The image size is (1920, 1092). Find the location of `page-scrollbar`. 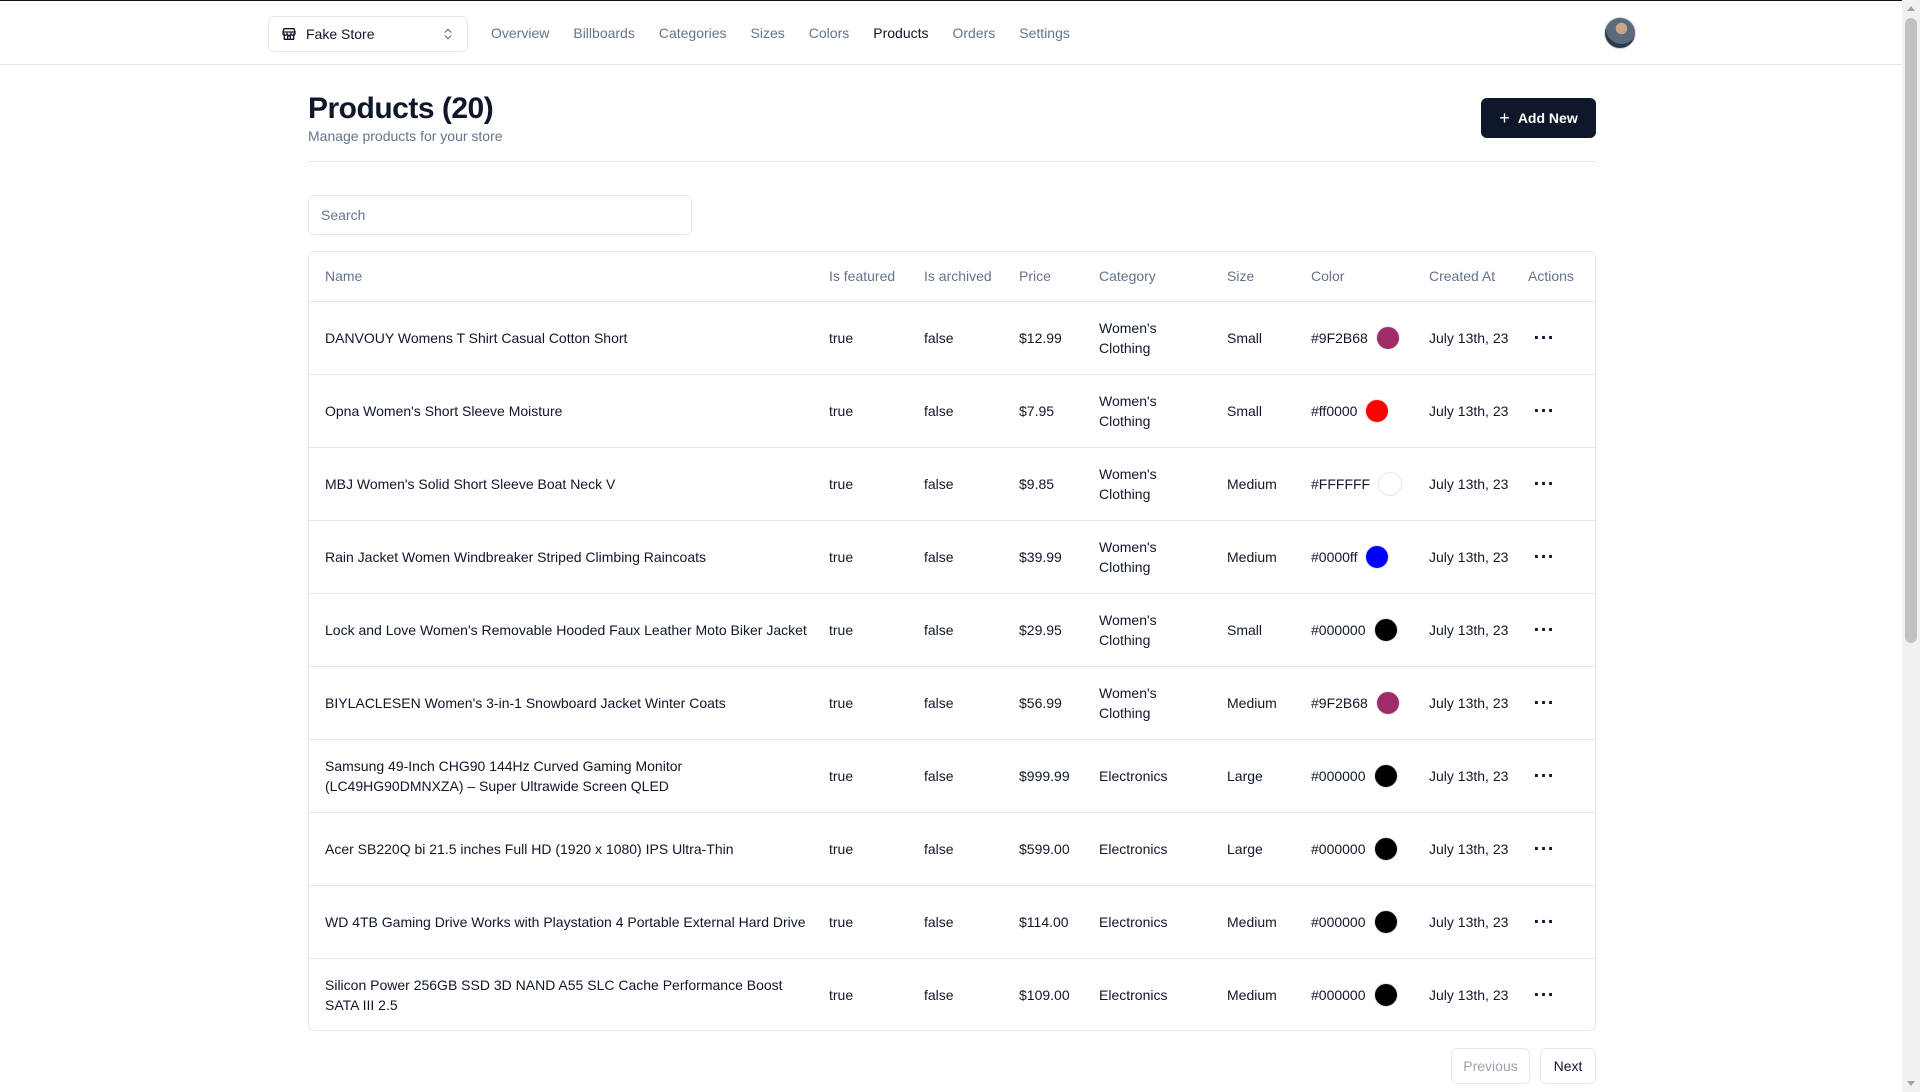

page-scrollbar is located at coordinates (1911, 546).